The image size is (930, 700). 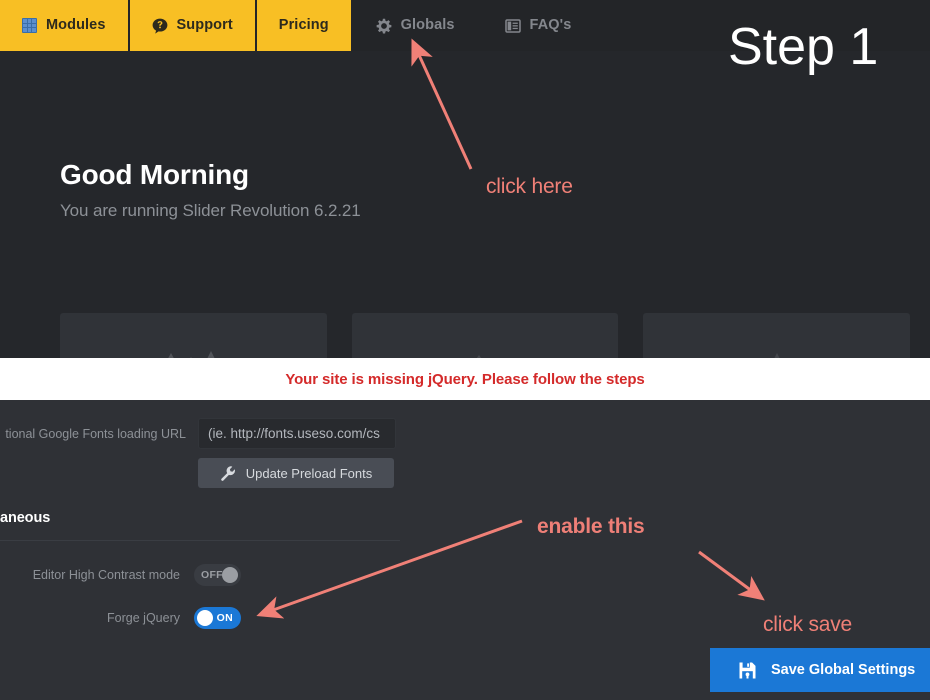 I want to click on annotation-enable-this: enable this, so click(x=591, y=526).